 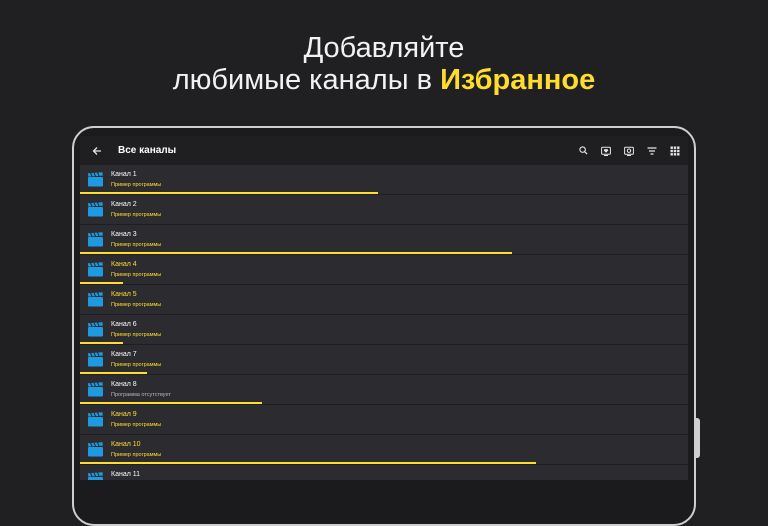 I want to click on record-button, so click(x=629, y=151).